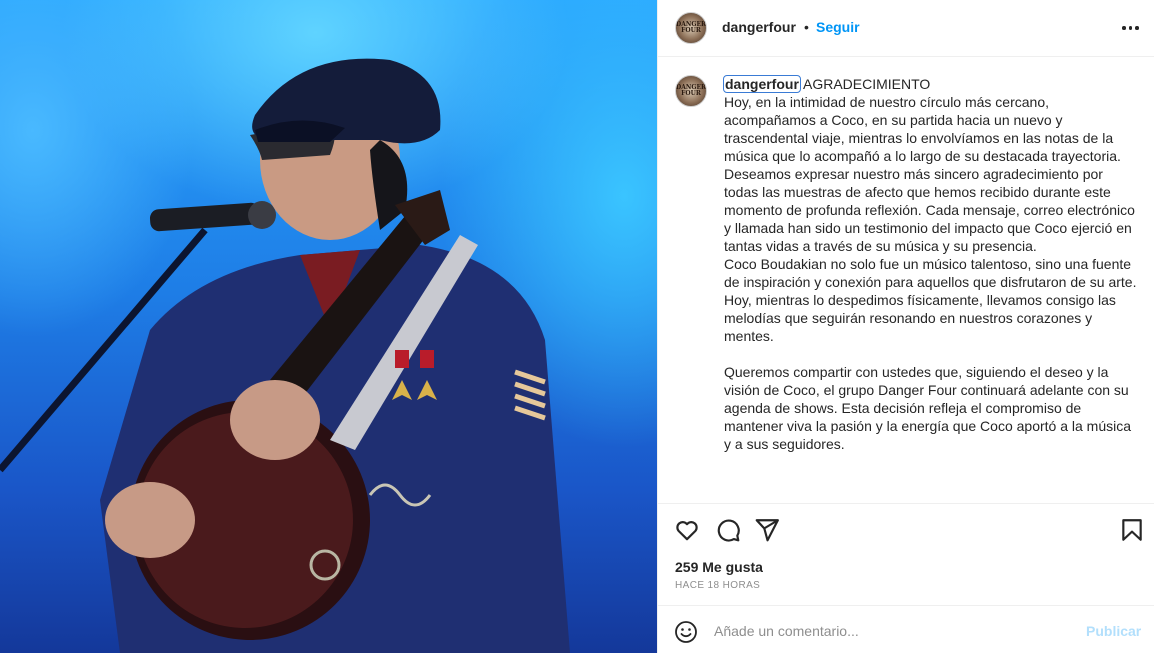 Image resolution: width=1154 pixels, height=653 pixels. Describe the element at coordinates (894, 631) in the screenshot. I see `comment-input` at that location.